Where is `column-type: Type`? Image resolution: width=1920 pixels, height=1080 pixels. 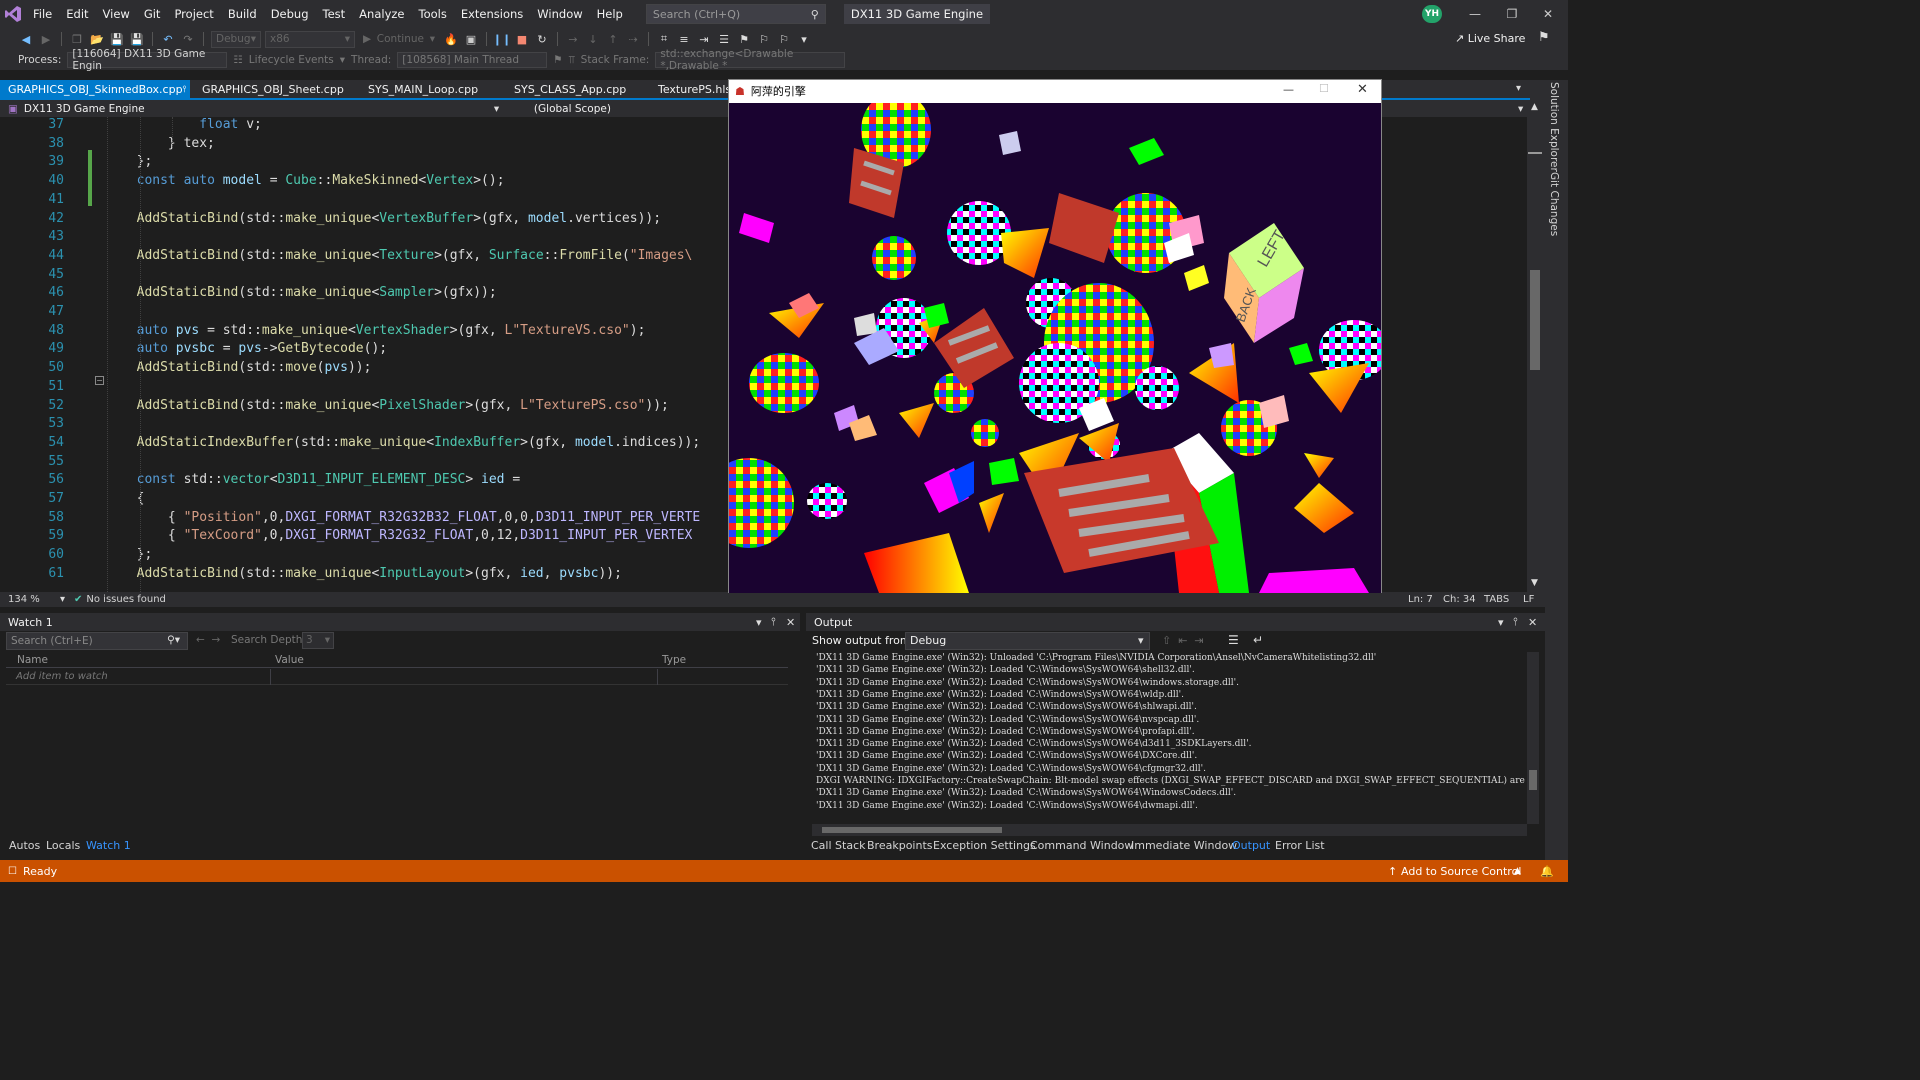 column-type: Type is located at coordinates (674, 660).